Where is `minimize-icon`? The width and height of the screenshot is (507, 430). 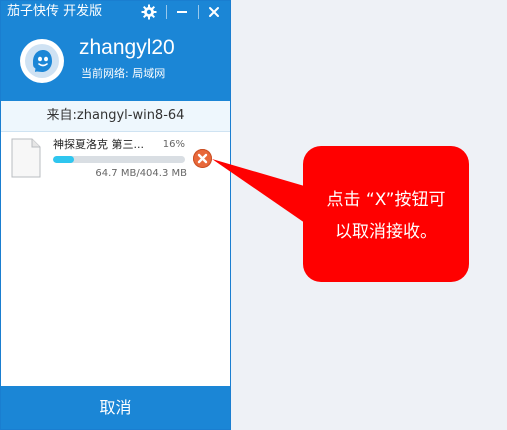 minimize-icon is located at coordinates (182, 12).